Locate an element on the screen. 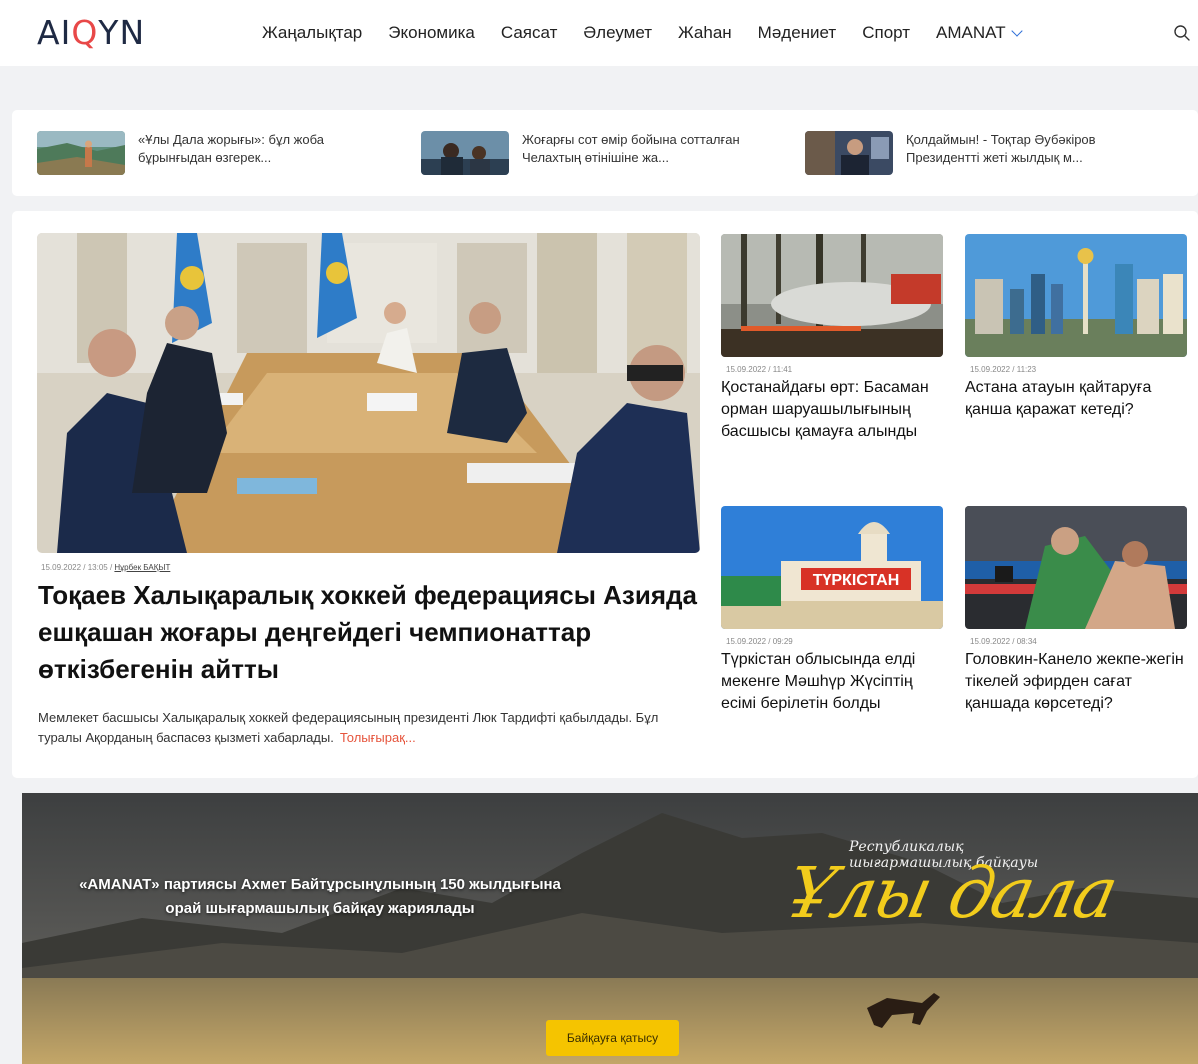 This screenshot has height=1064, width=1198. hero-meta: 15.09.2022 / 13:05 / Нұрбек БАҚЫТ is located at coordinates (105, 567).